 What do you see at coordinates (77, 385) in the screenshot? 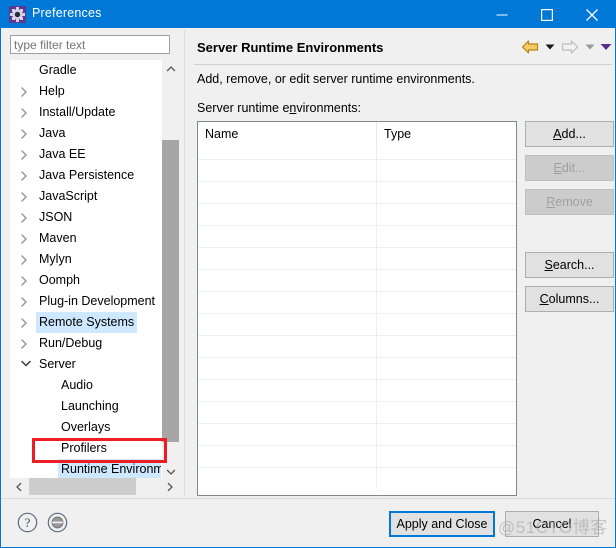
I see `tree-item-label: Audio` at bounding box center [77, 385].